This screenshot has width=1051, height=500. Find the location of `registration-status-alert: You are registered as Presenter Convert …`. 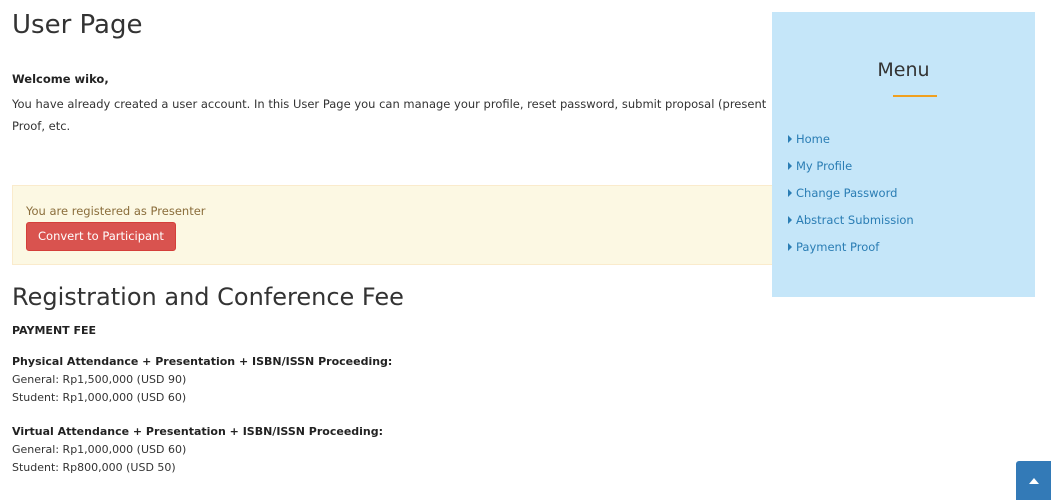

registration-status-alert: You are registered as Presenter Convert … is located at coordinates (393, 225).